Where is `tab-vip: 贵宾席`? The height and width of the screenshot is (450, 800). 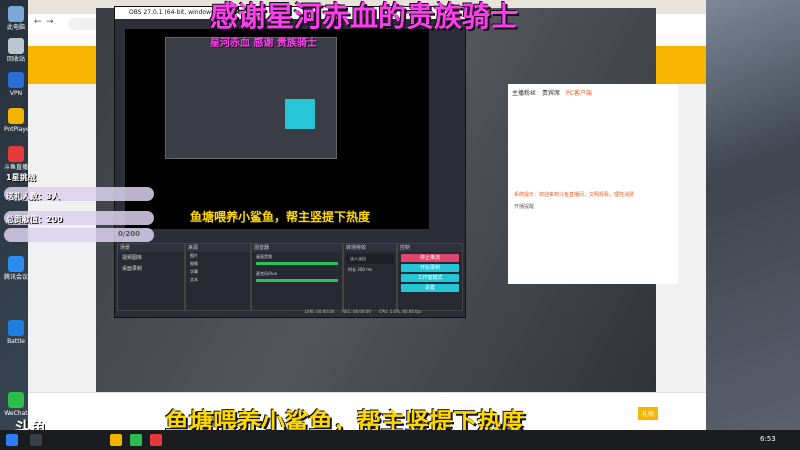
tab-vip: 贵宾席 is located at coordinates (551, 92).